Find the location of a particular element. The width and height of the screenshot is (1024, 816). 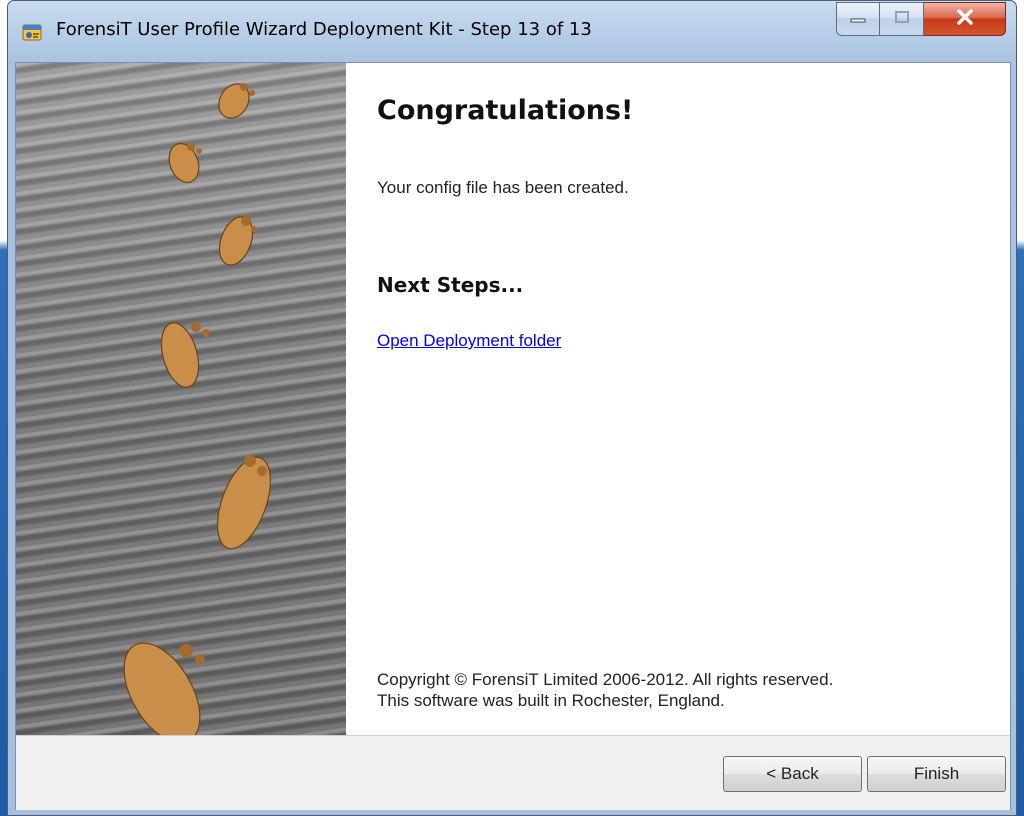

finish-button: Finish is located at coordinates (936, 774).